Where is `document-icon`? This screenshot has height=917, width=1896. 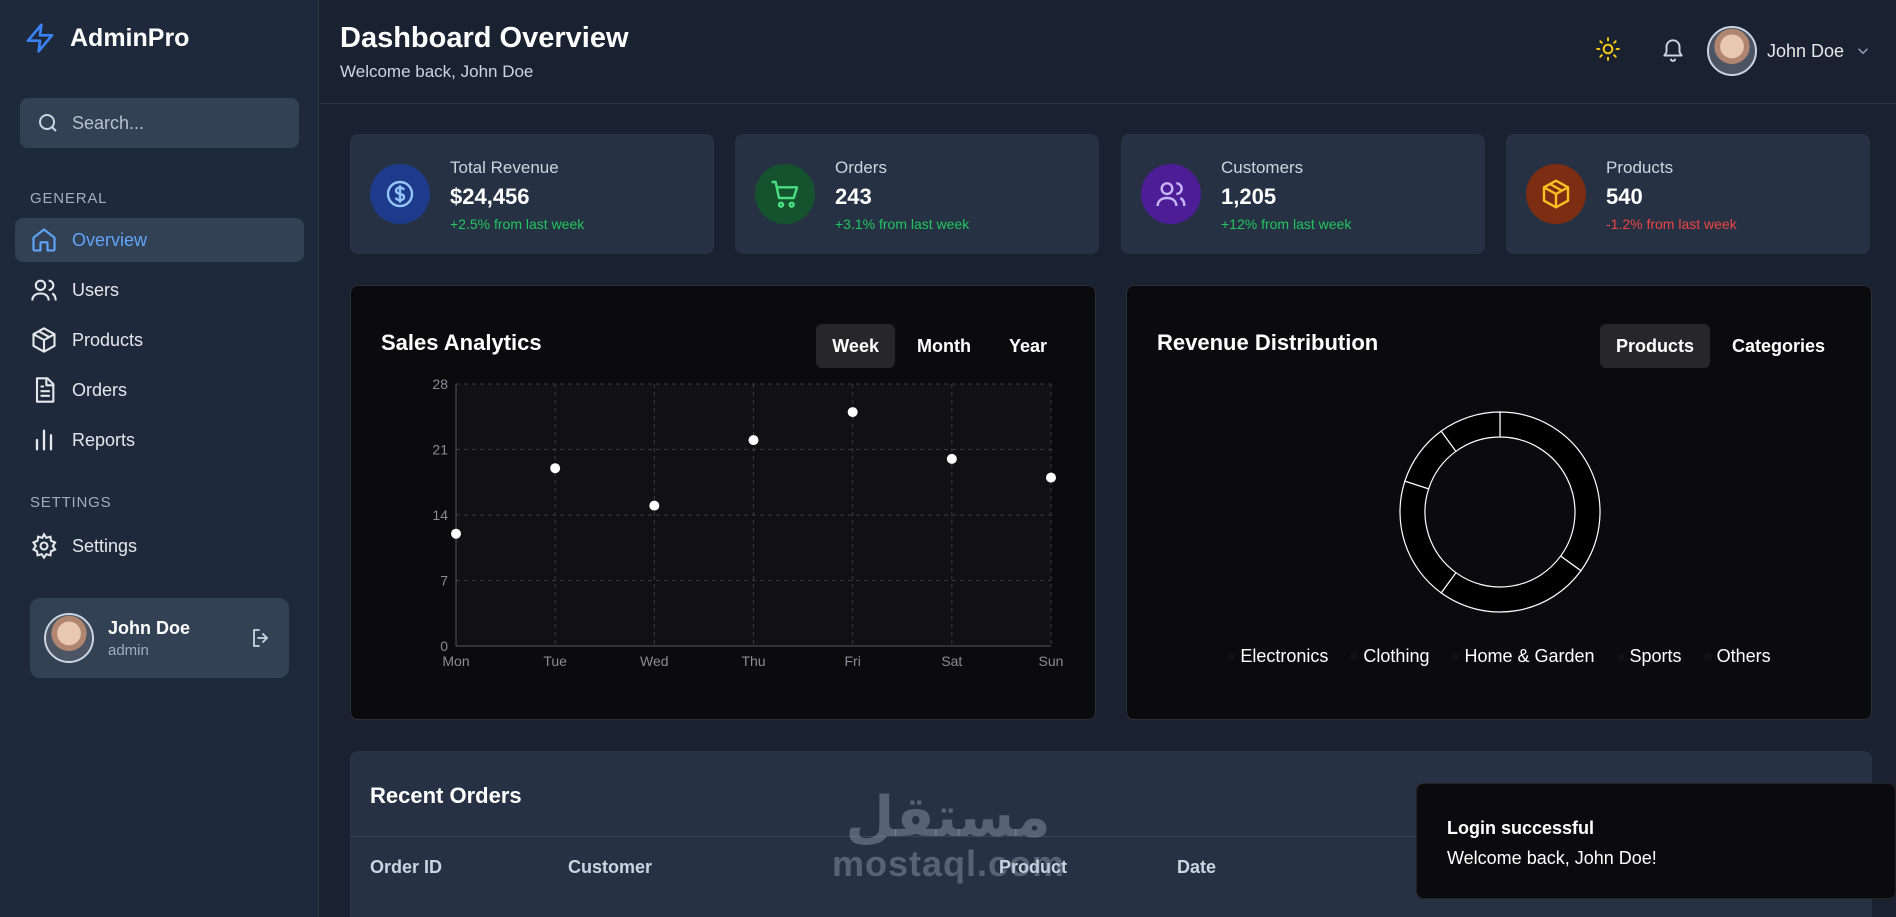
document-icon is located at coordinates (45, 390).